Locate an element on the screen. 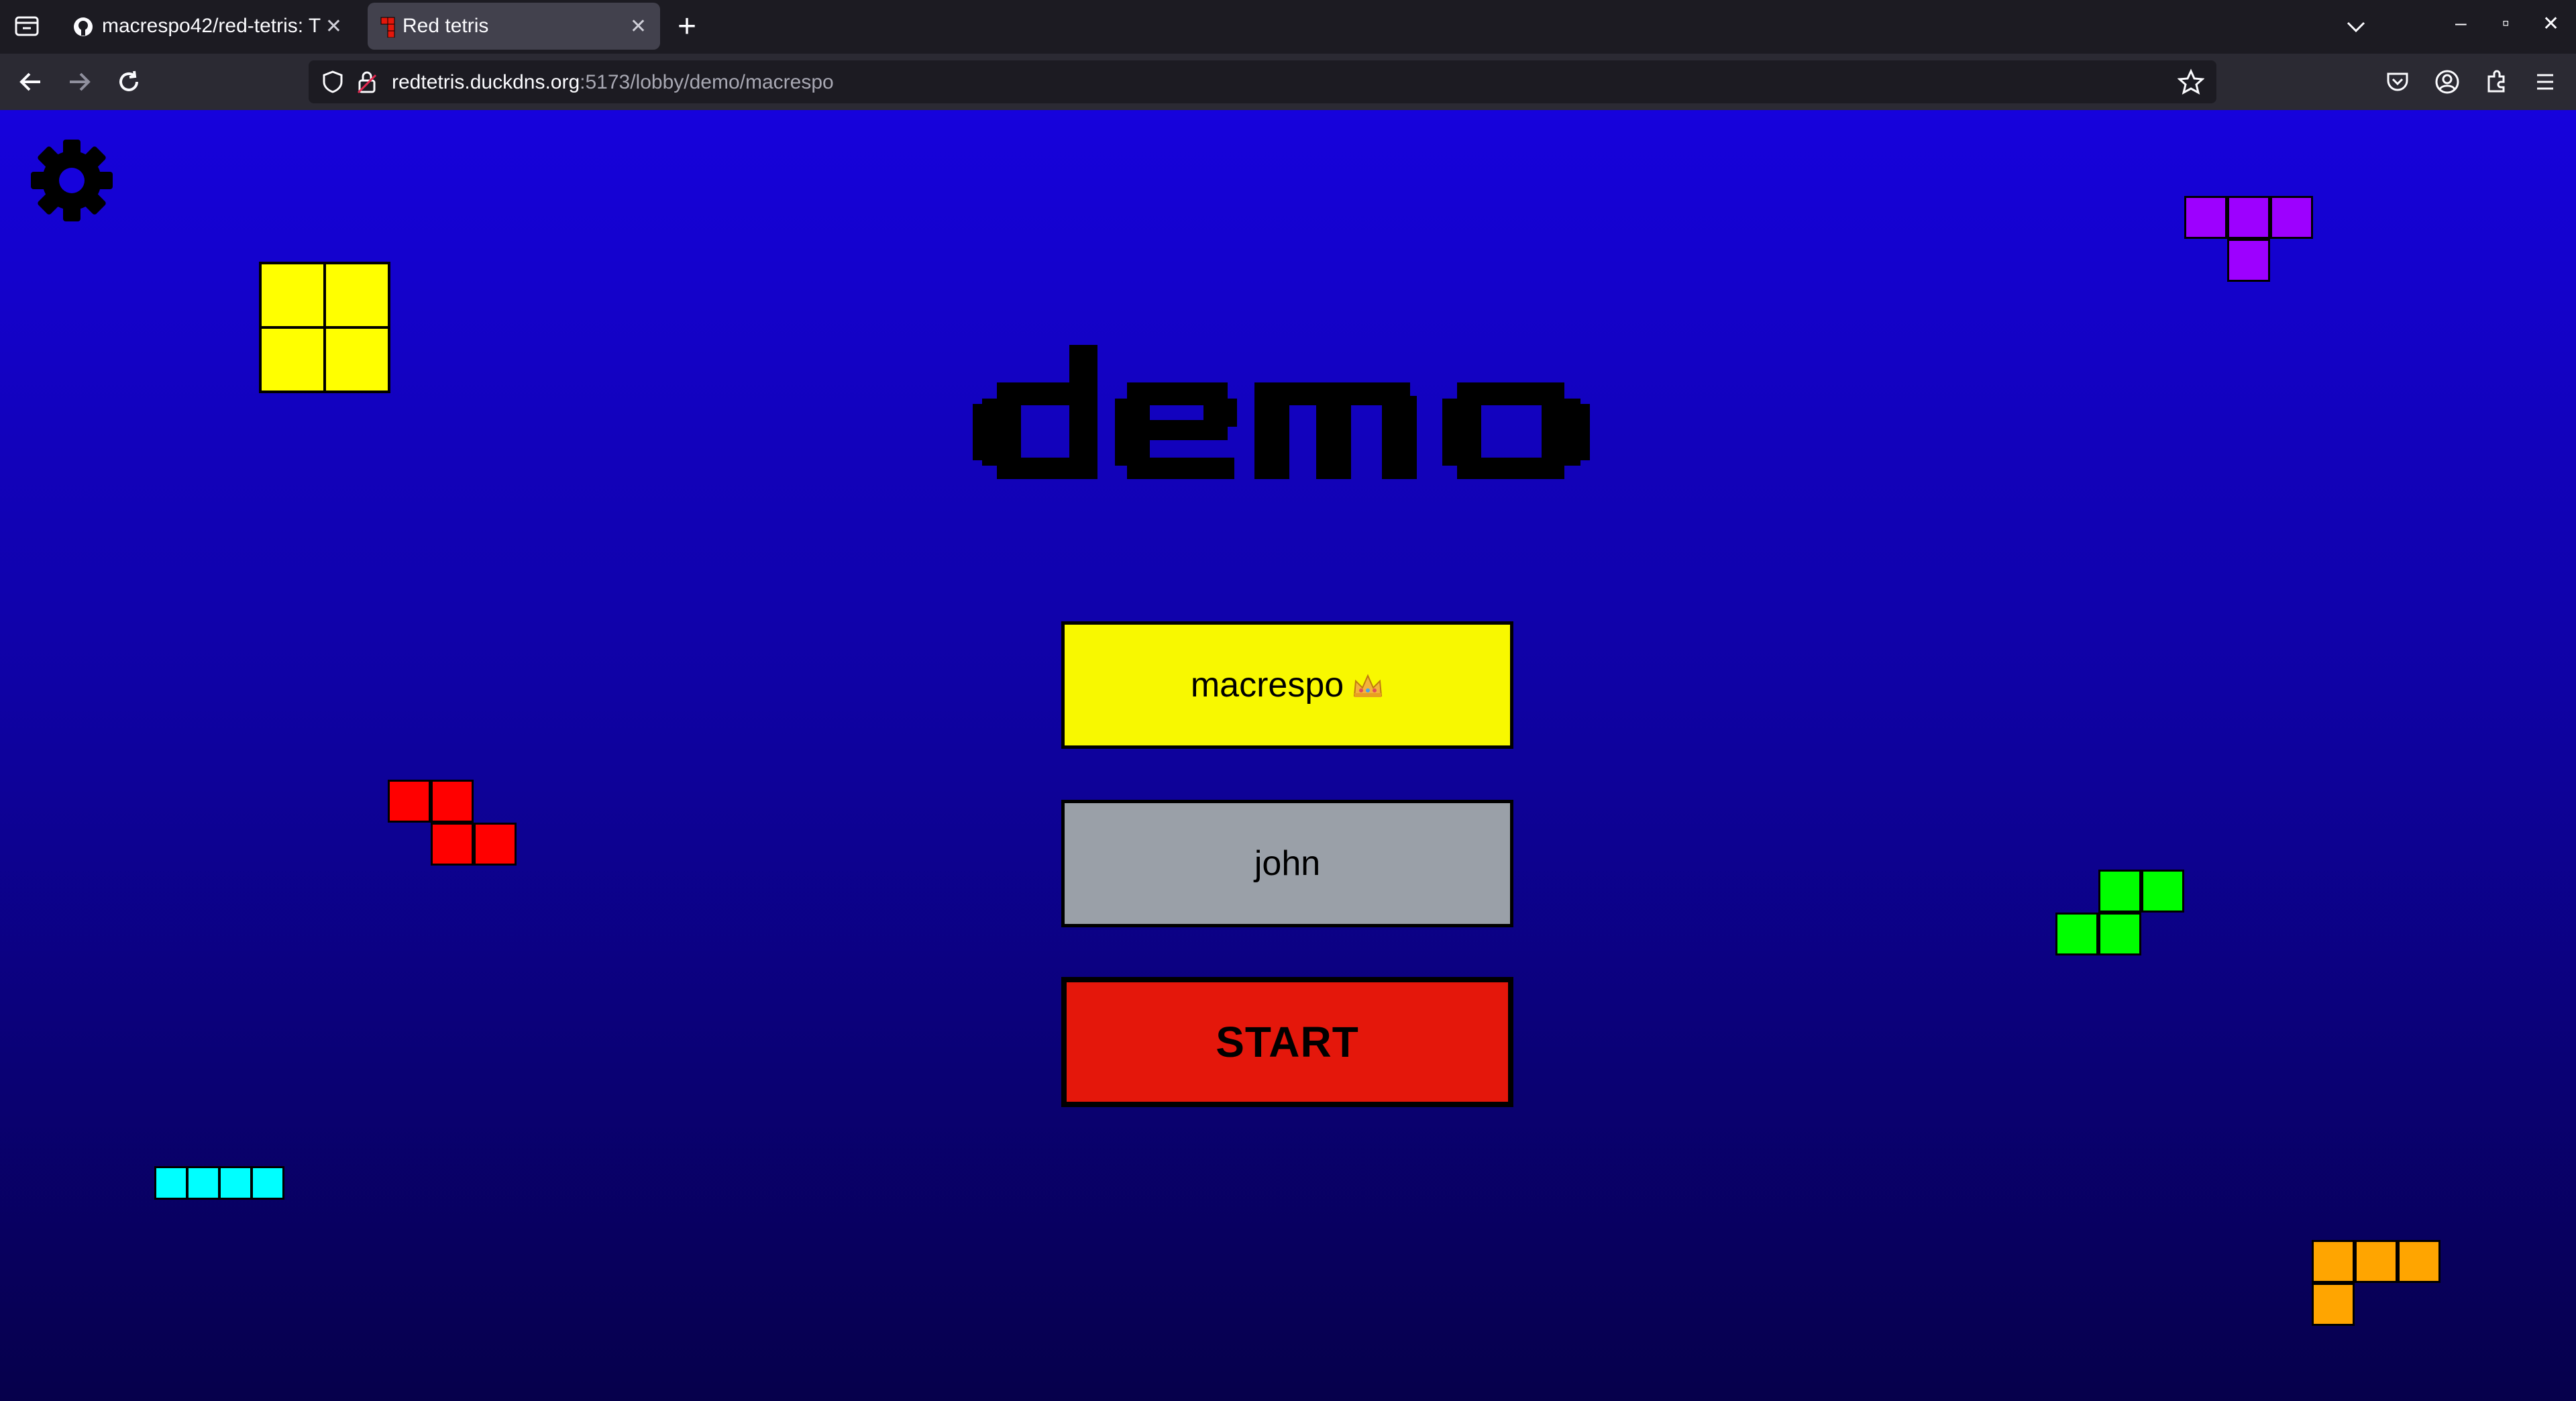  tab-github: macrespo42/red-tetris: T ✕ is located at coordinates (208, 26).